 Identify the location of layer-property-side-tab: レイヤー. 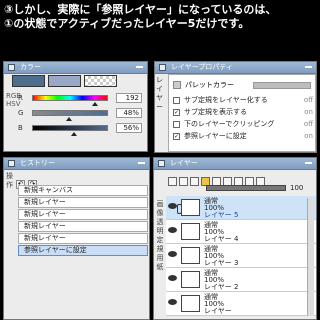
(161, 94).